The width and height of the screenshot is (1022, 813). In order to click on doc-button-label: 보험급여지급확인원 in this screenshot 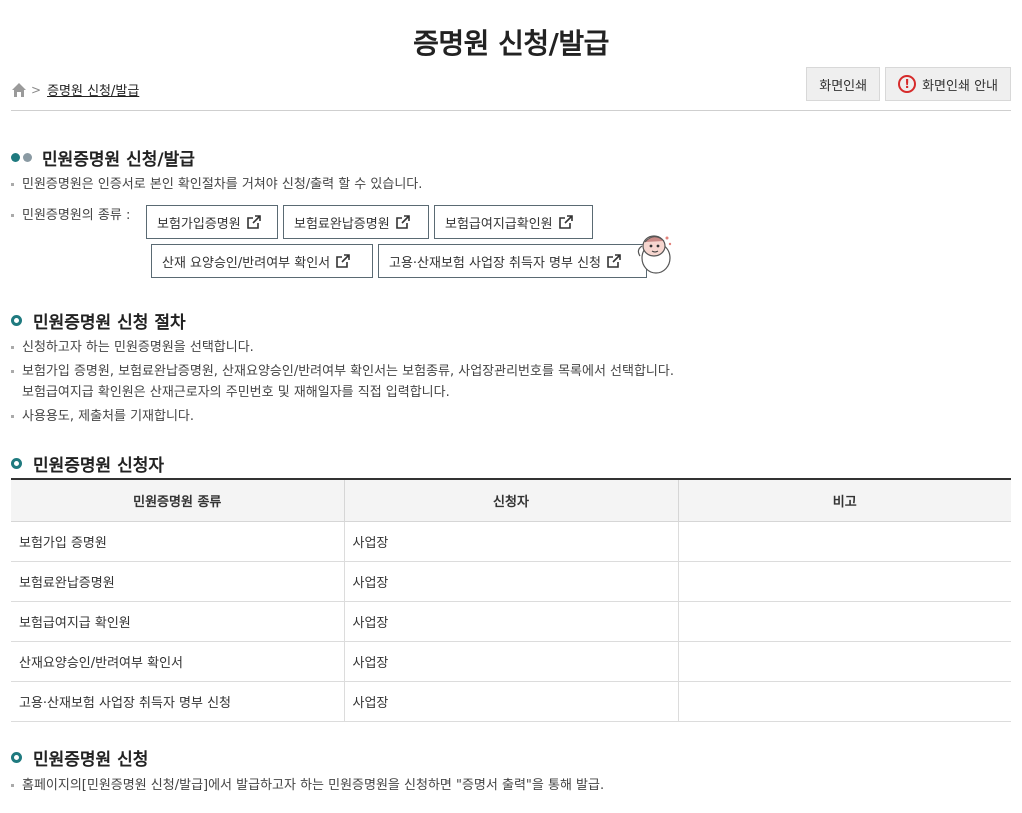, I will do `click(499, 224)`.